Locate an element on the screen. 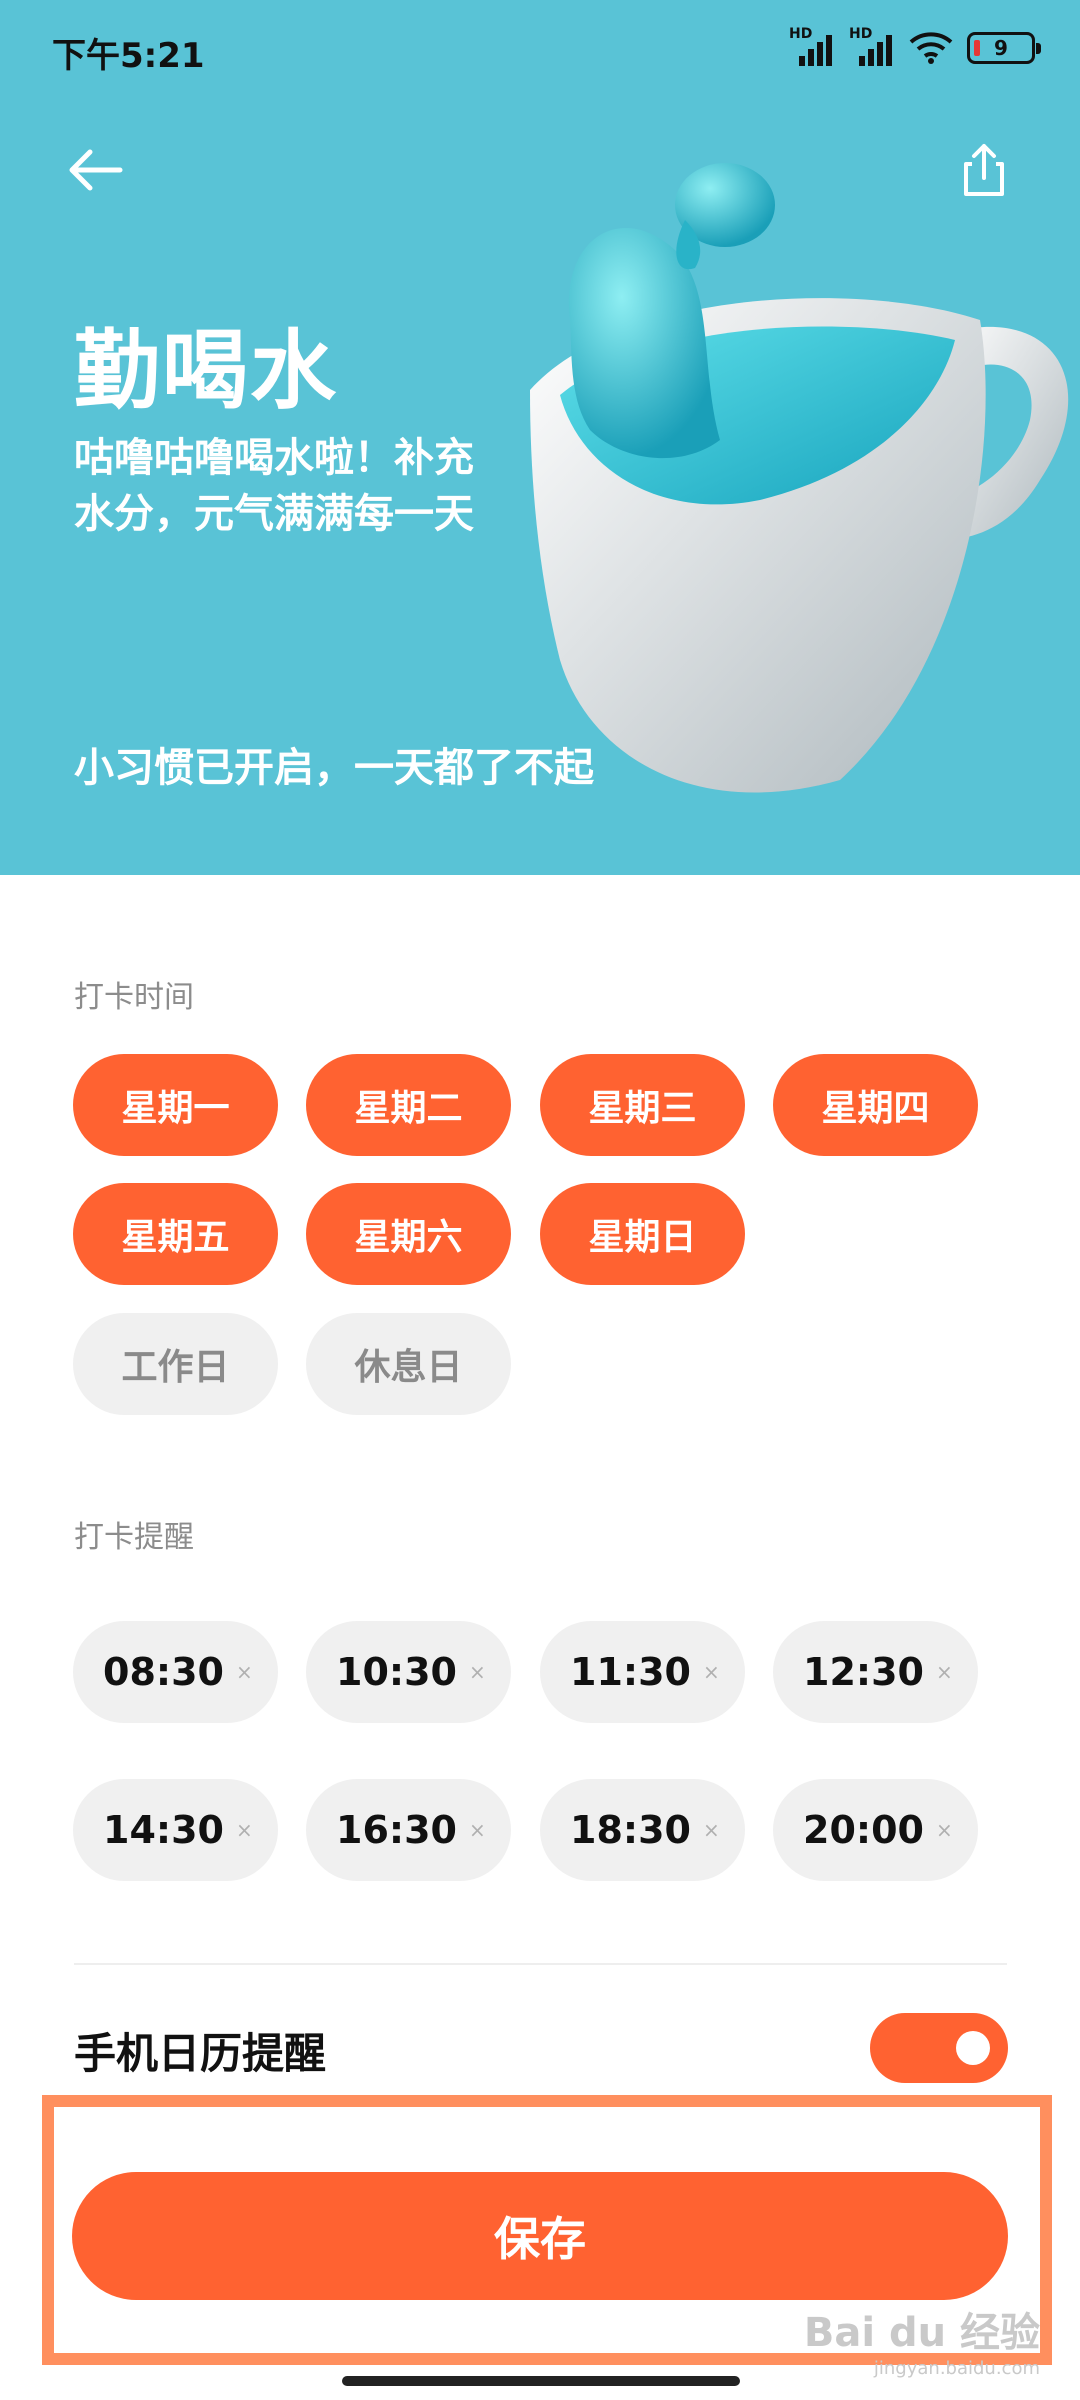 The width and height of the screenshot is (1080, 2400). day-chip-tuesday: 星期二 is located at coordinates (408, 1105).